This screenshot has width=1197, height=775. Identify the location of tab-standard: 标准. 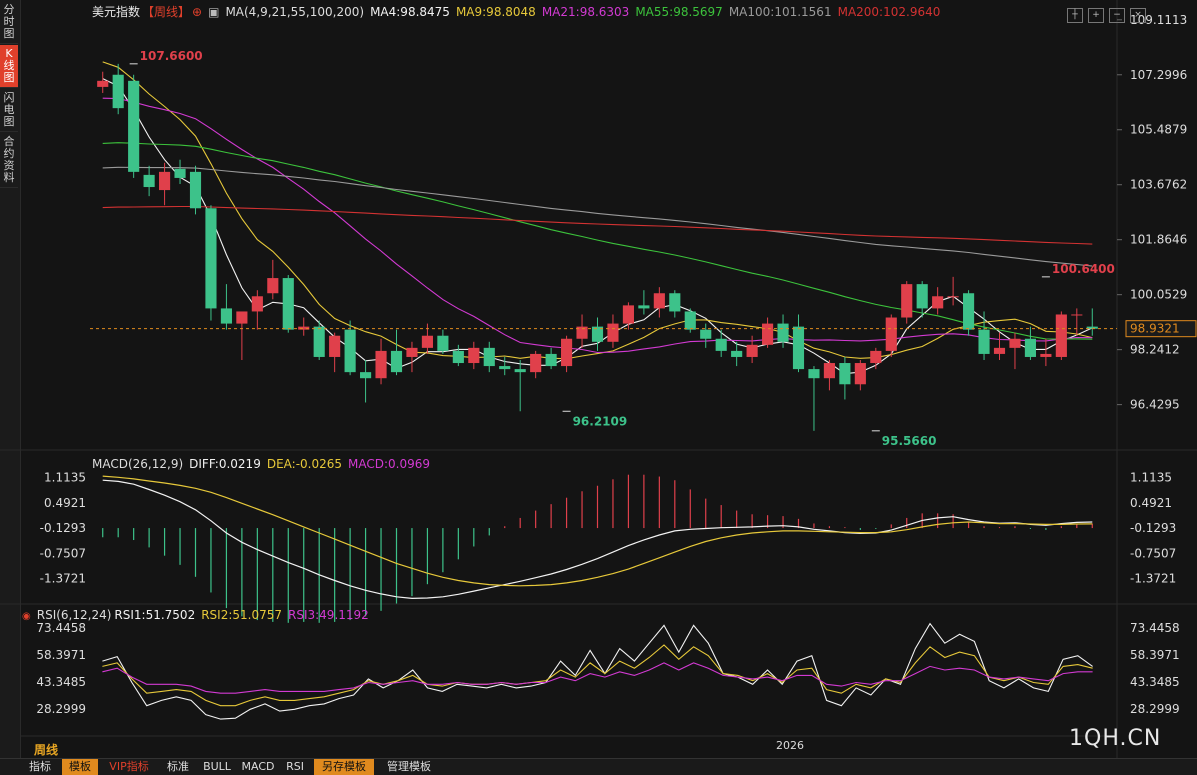
(178, 767).